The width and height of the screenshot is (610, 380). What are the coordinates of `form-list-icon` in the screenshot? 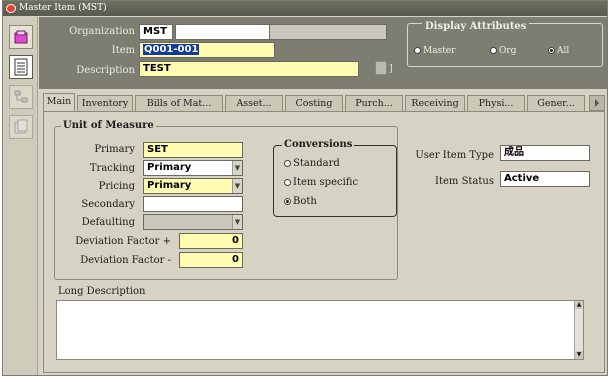 It's located at (21, 67).